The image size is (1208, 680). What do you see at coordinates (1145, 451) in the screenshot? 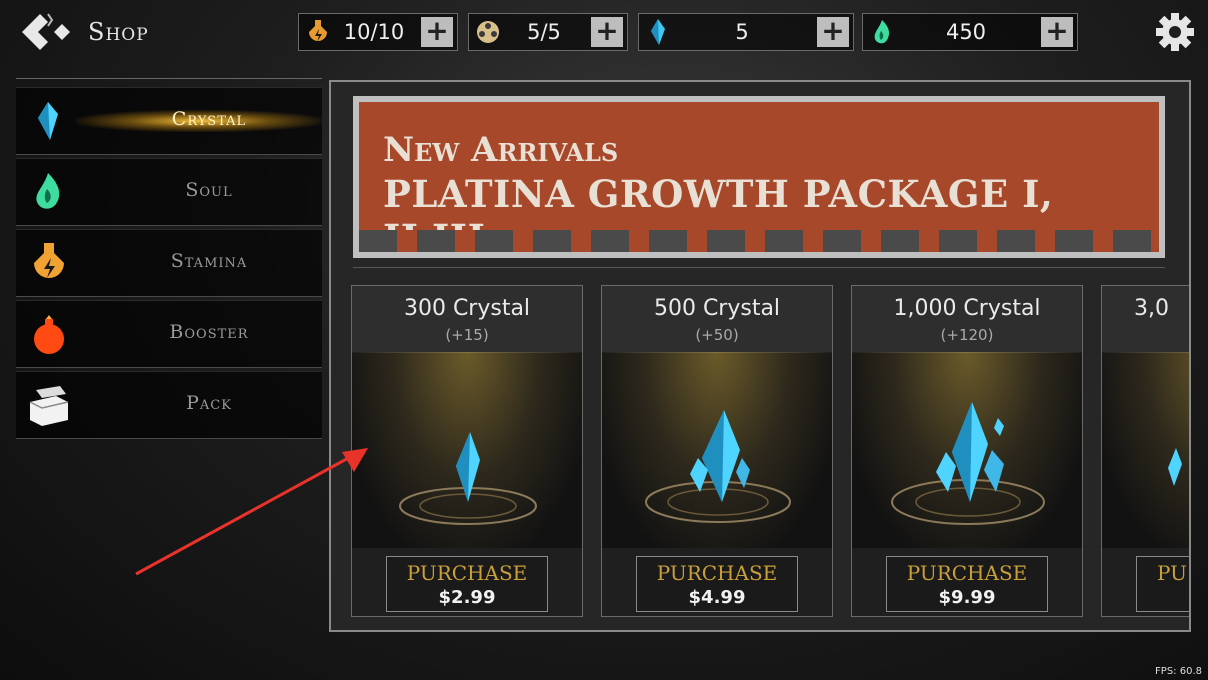
I see `product-card: 3,0 PU` at bounding box center [1145, 451].